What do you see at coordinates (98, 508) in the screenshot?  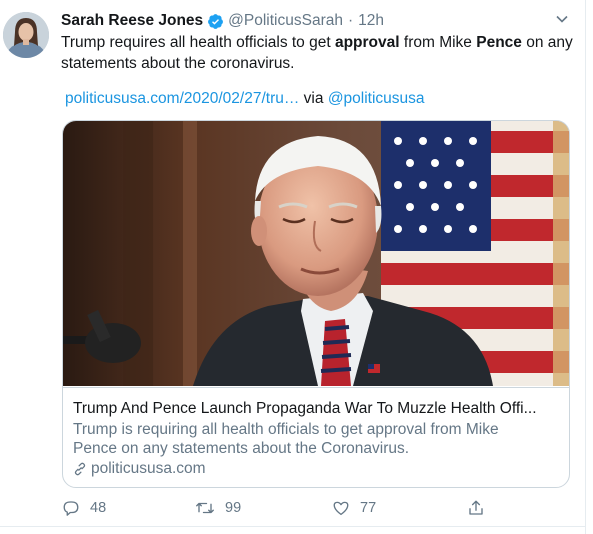 I see `reply-count: 48` at bounding box center [98, 508].